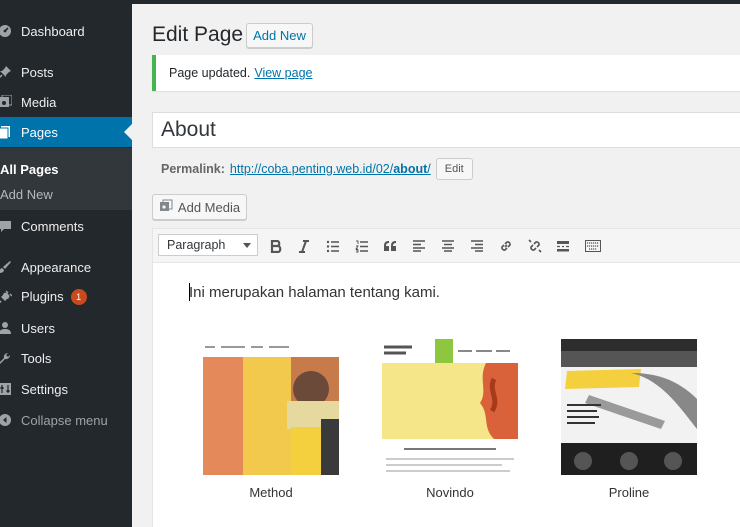 This screenshot has height=527, width=740. I want to click on update-count-badge: 1, so click(78, 297).